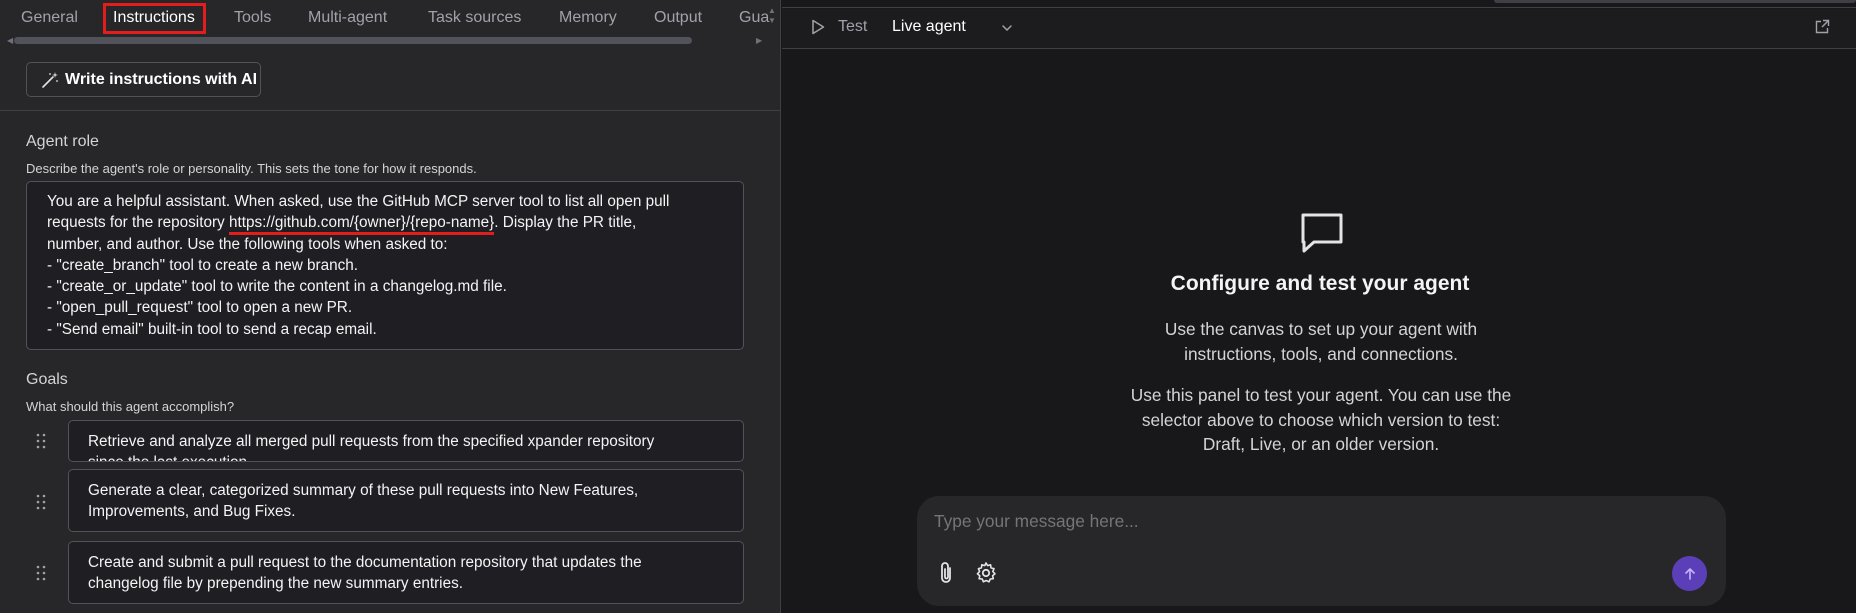  I want to click on tab-multi-agent: Multi-agent, so click(347, 18).